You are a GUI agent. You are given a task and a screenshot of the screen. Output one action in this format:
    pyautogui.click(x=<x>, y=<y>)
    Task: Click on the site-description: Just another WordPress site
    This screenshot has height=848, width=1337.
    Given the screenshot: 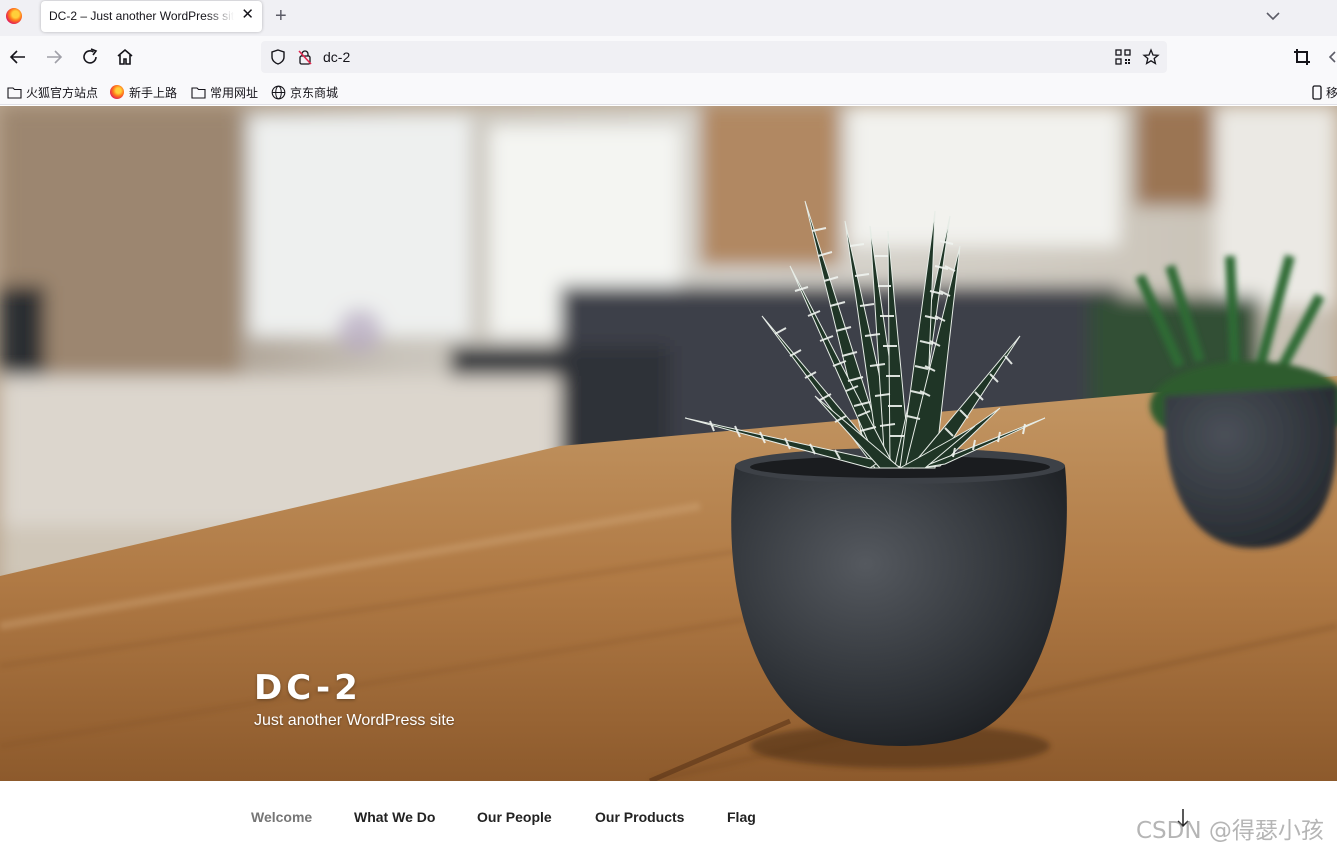 What is the action you would take?
    pyautogui.click(x=354, y=720)
    